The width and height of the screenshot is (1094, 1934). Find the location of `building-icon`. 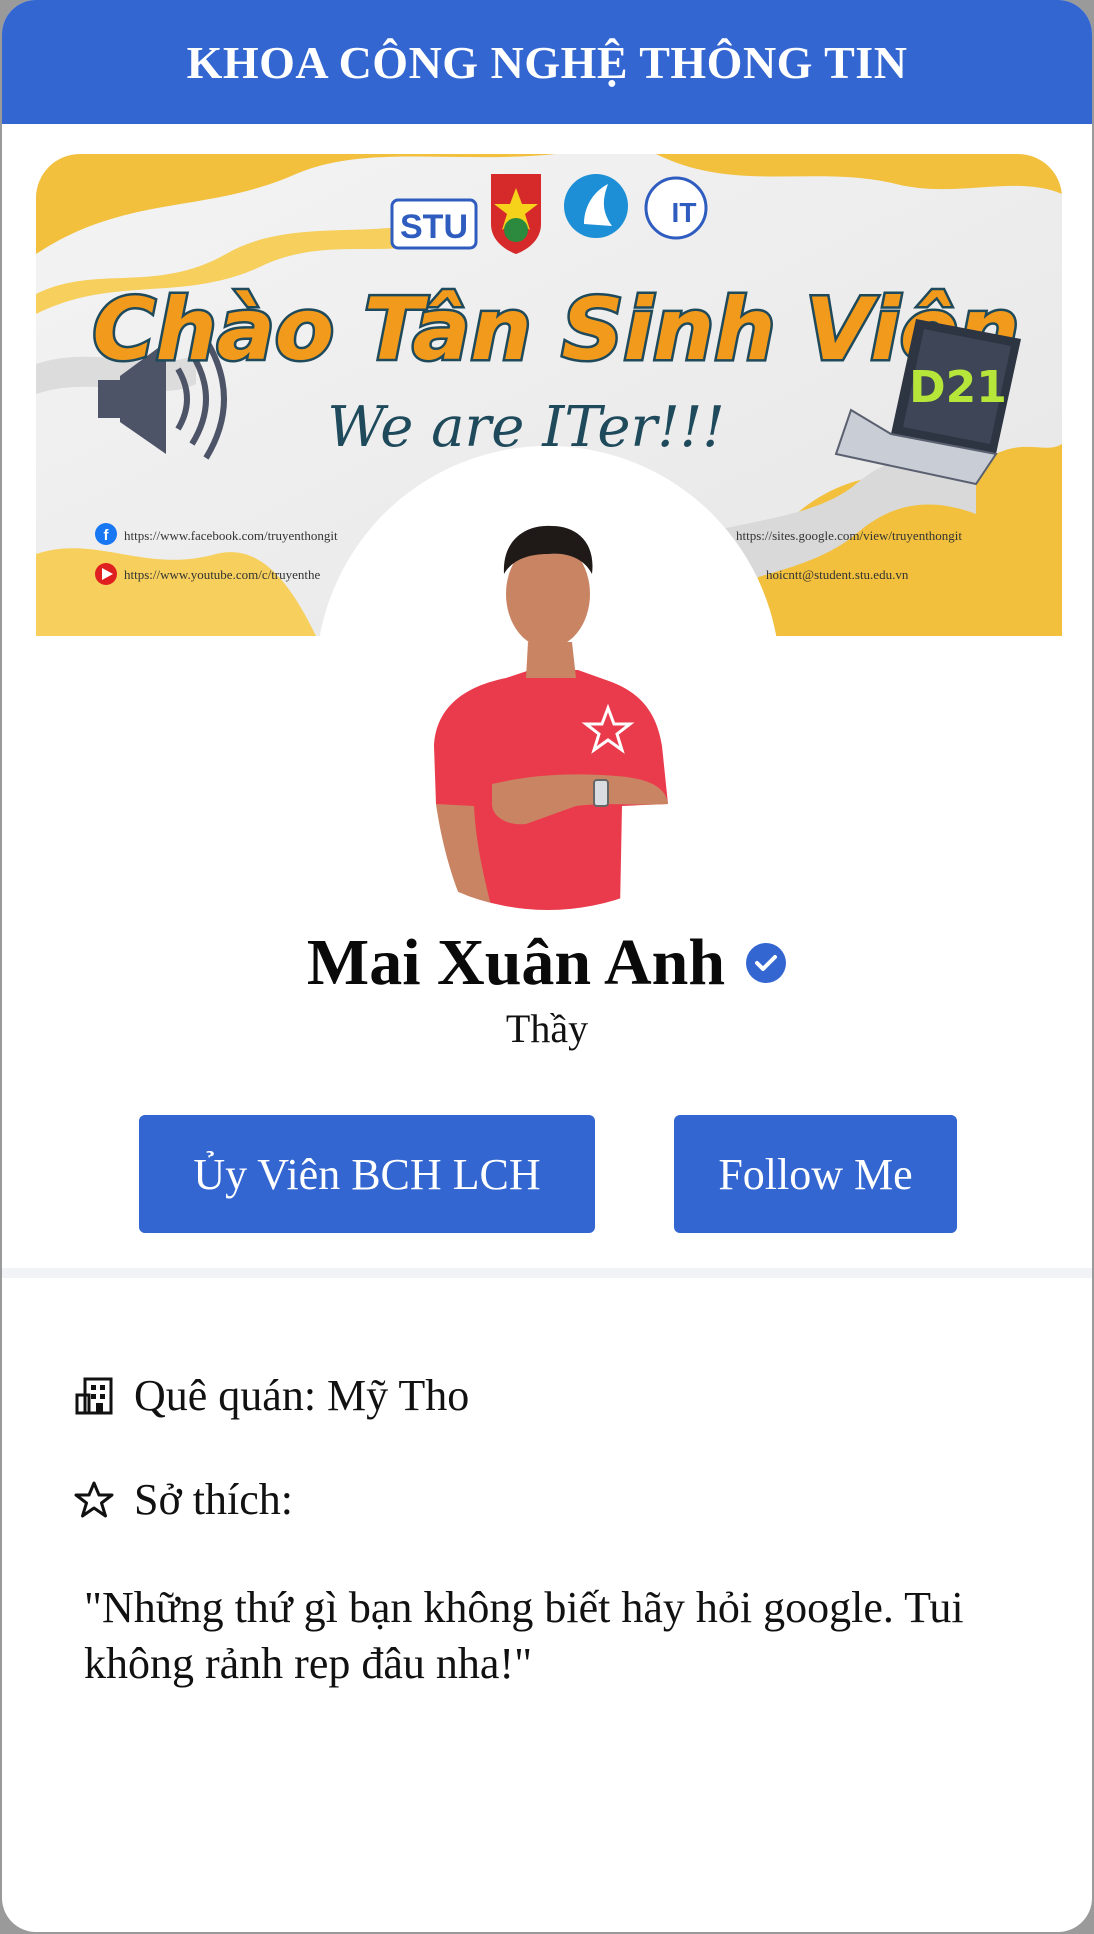

building-icon is located at coordinates (94, 1395).